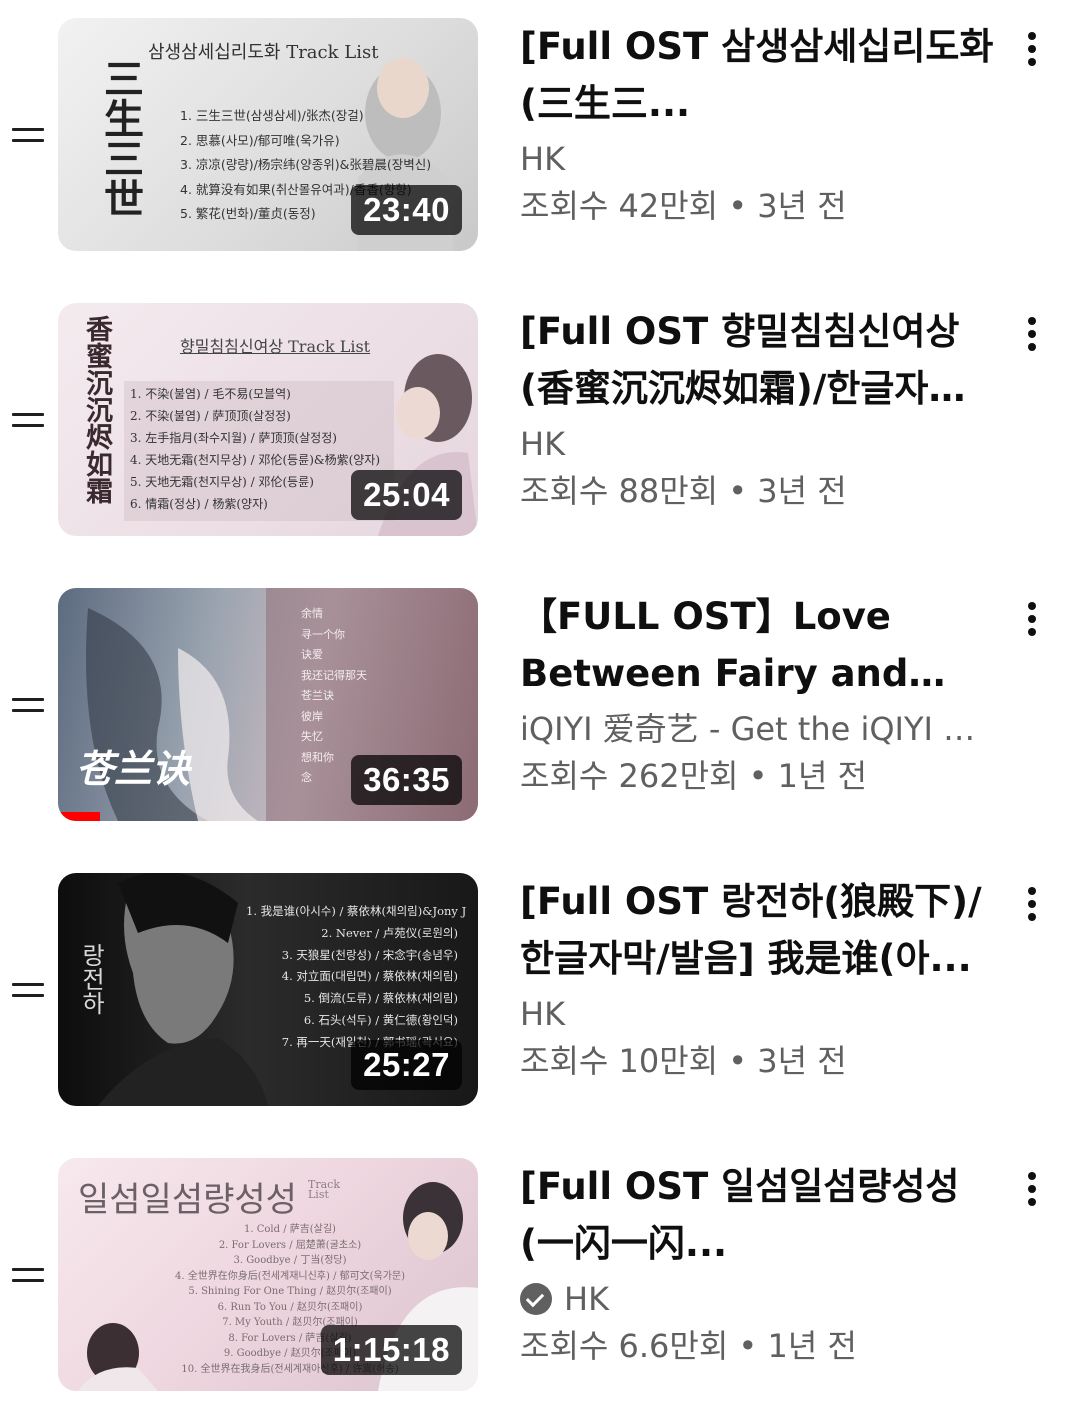 The height and width of the screenshot is (1417, 1080). What do you see at coordinates (290, 1245) in the screenshot?
I see `thumbnail-track: 2. For Lovers / 屈楚萧(굴초소)` at bounding box center [290, 1245].